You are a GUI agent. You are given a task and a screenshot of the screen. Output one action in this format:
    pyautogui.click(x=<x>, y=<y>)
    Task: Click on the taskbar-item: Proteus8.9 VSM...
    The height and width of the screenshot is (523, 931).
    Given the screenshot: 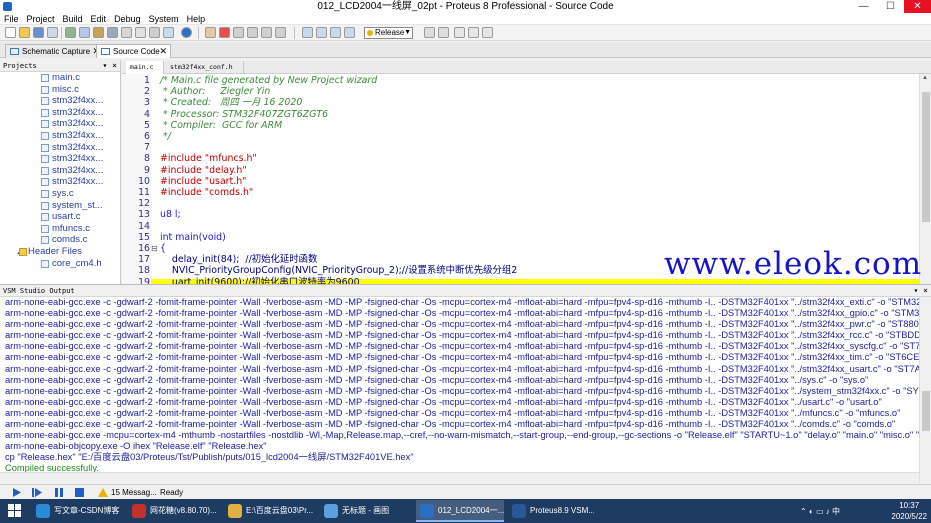 What is the action you would take?
    pyautogui.click(x=551, y=511)
    